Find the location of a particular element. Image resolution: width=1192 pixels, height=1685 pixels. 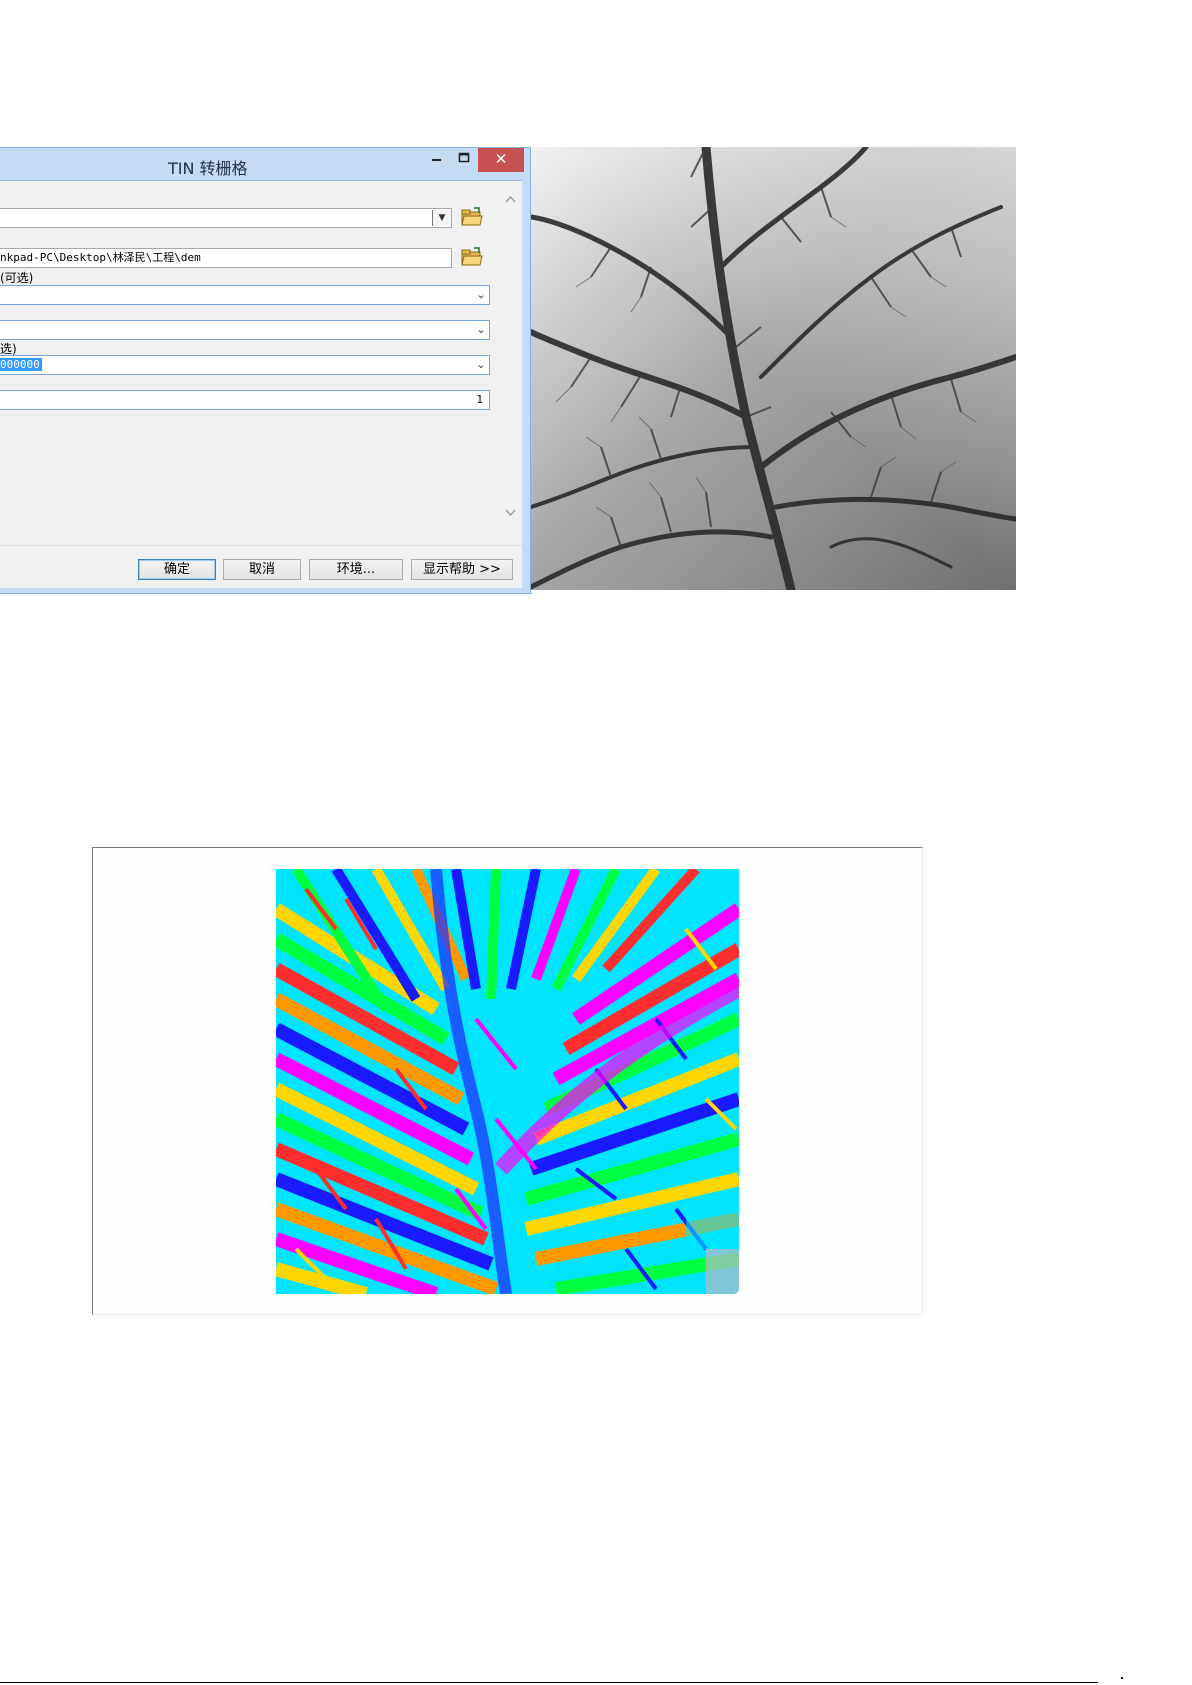

z-factor-value: 1 is located at coordinates (479, 399).